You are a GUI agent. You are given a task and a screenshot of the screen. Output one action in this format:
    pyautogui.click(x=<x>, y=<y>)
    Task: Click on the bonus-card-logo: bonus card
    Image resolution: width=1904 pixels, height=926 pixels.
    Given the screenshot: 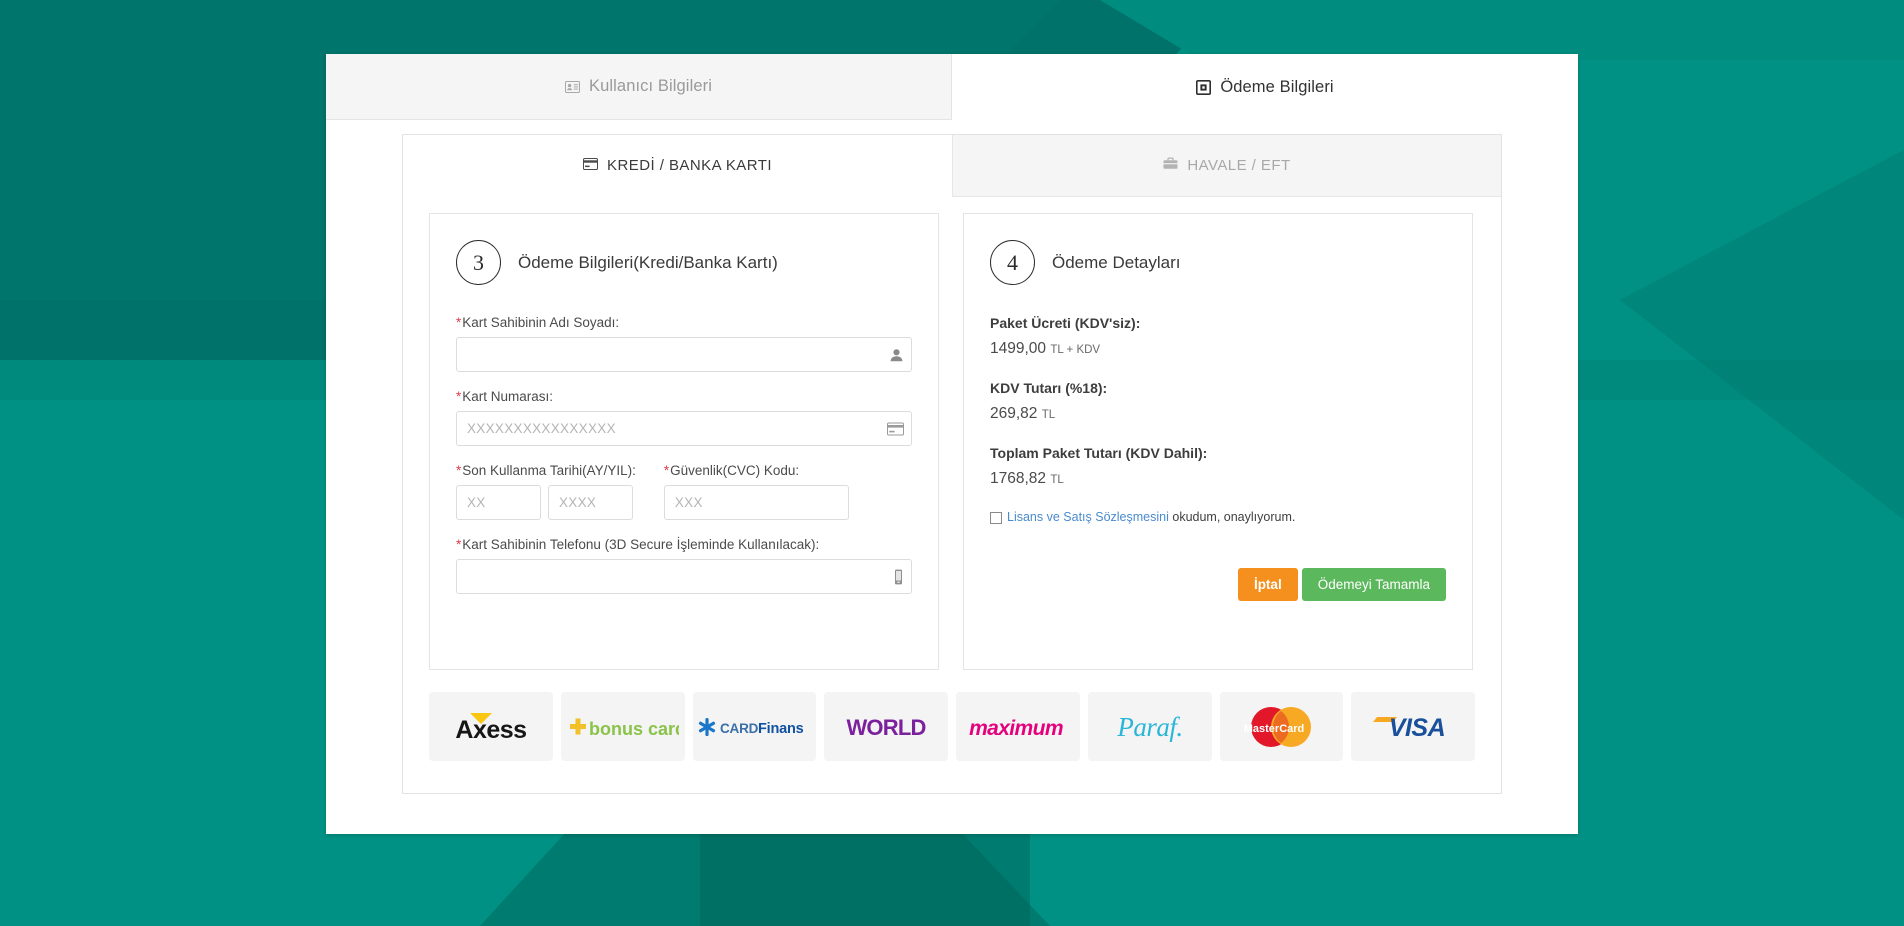 What is the action you would take?
    pyautogui.click(x=622, y=726)
    